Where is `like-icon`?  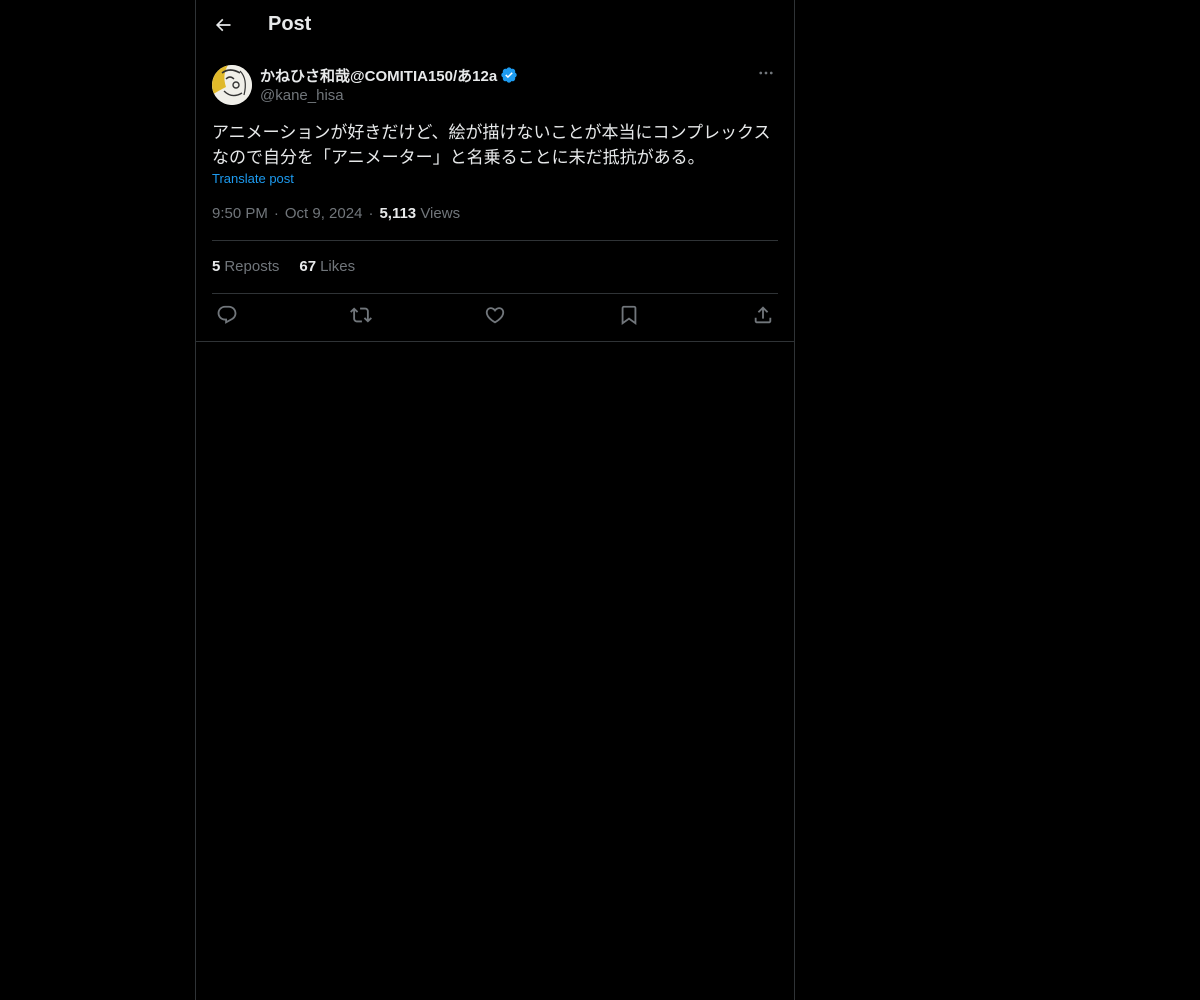
like-icon is located at coordinates (495, 317).